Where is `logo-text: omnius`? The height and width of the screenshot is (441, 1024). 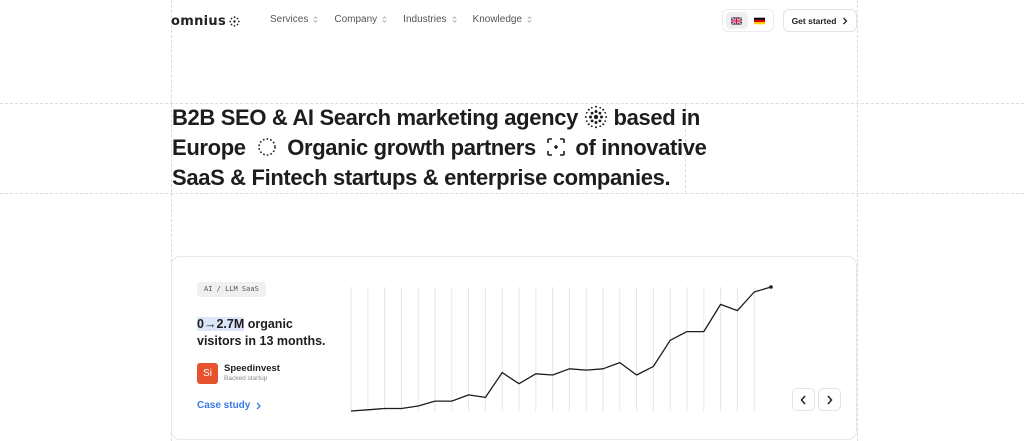
logo-text: omnius is located at coordinates (198, 21).